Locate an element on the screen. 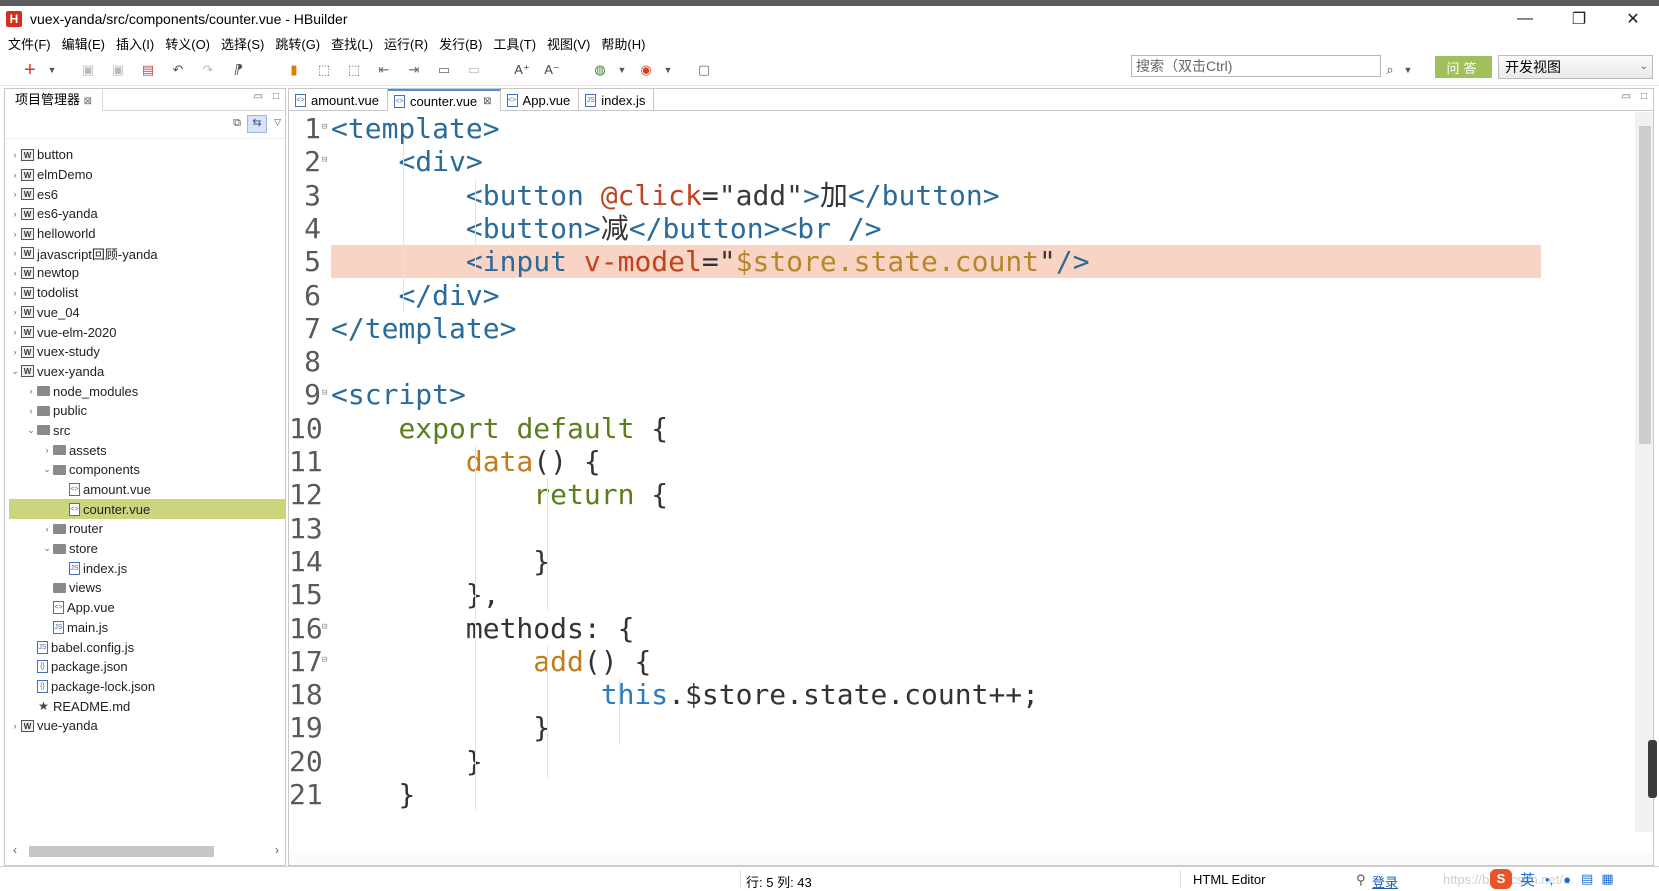 This screenshot has width=1659, height=891. code-line: 7 </template> is located at coordinates (954, 328).